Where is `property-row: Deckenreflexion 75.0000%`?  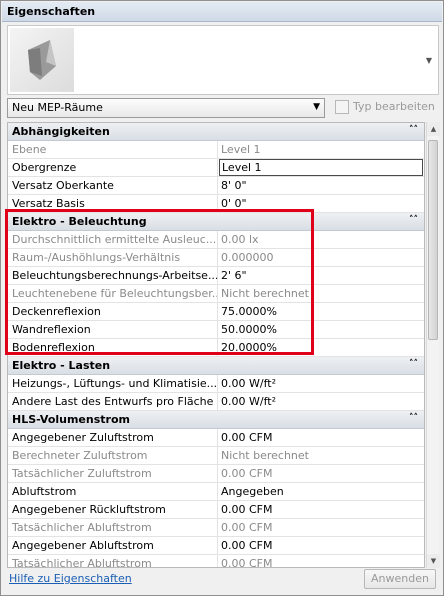
property-row: Deckenreflexion 75.0000% is located at coordinates (216, 312).